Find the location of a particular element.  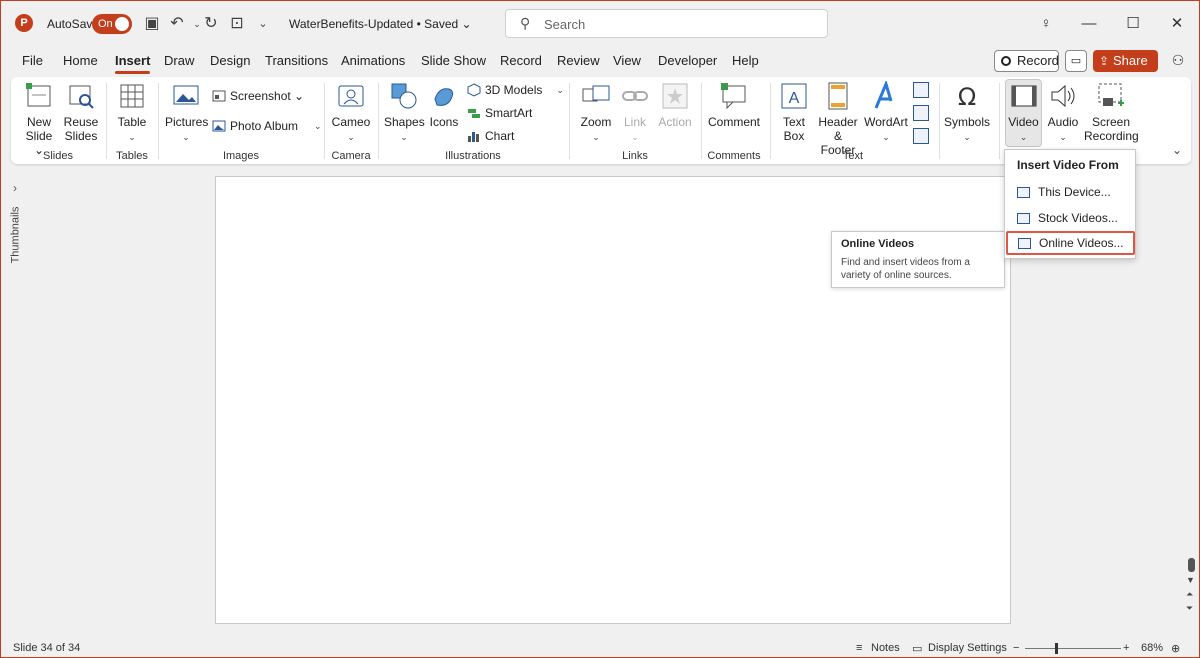

table-button: Table ⌄ is located at coordinates (132, 112).